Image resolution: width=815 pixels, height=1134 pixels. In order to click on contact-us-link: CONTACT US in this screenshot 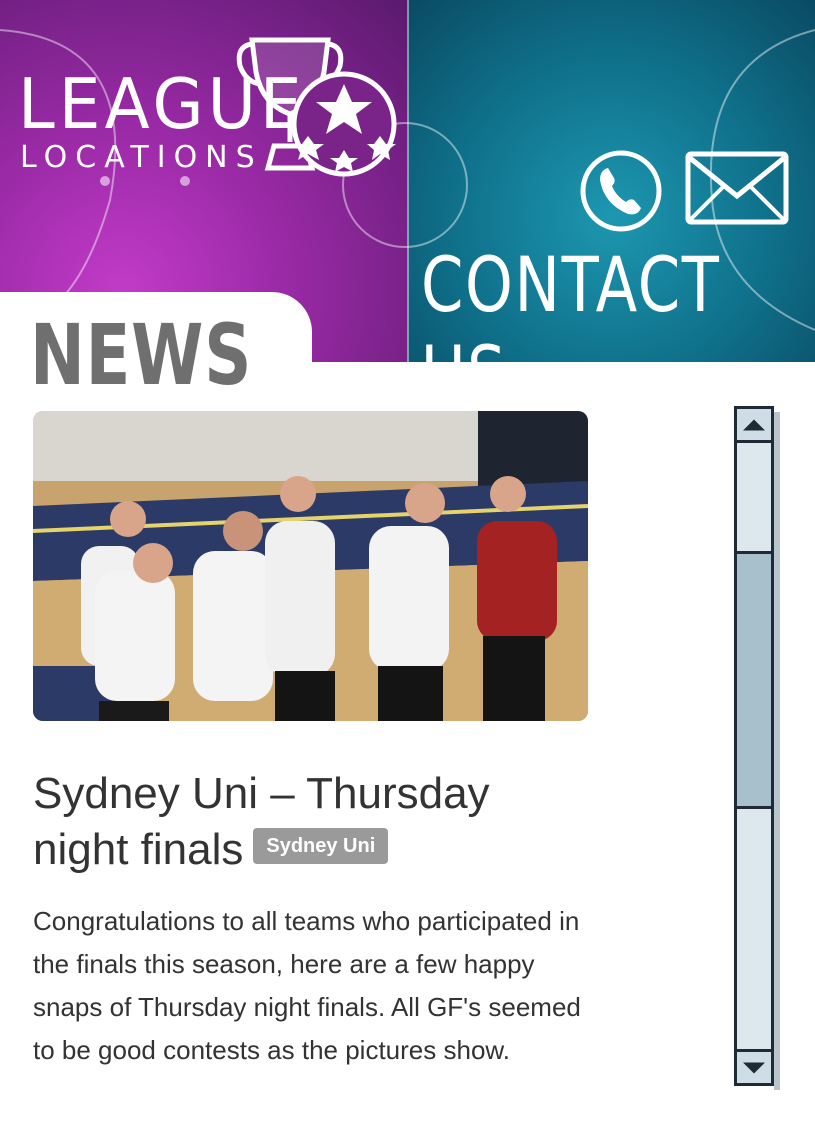, I will do `click(578, 329)`.